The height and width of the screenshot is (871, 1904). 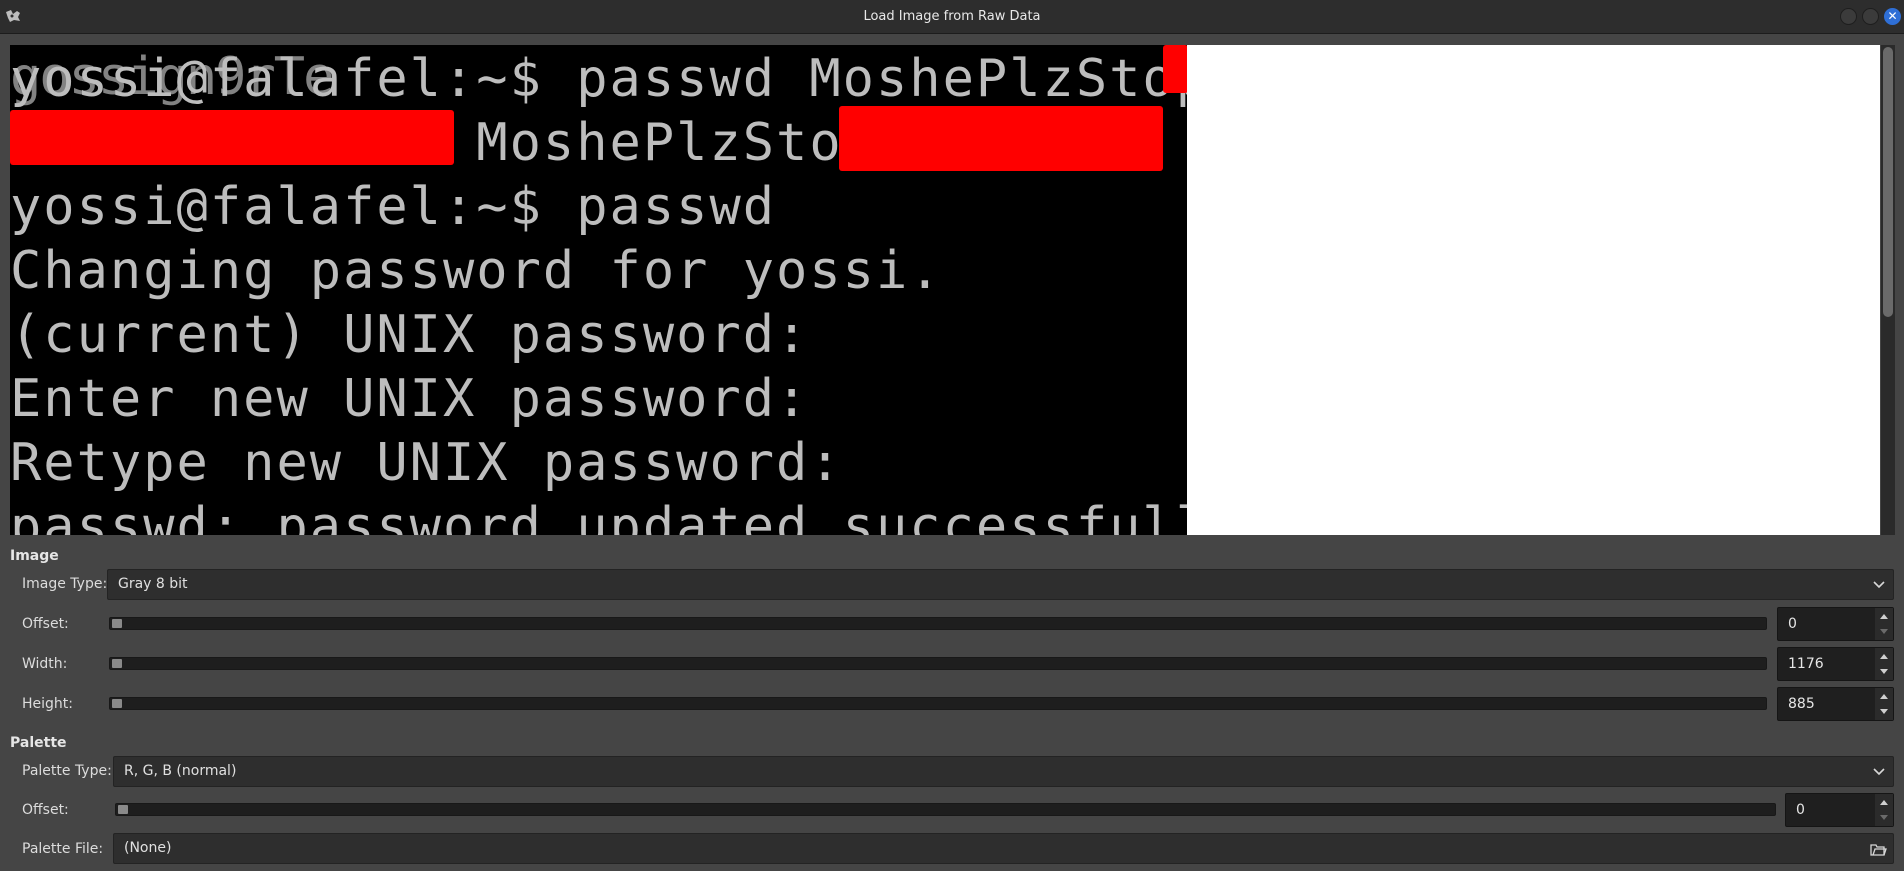 I want to click on terminal-line: yossi@falafel:~$ passwd, so click(x=393, y=207).